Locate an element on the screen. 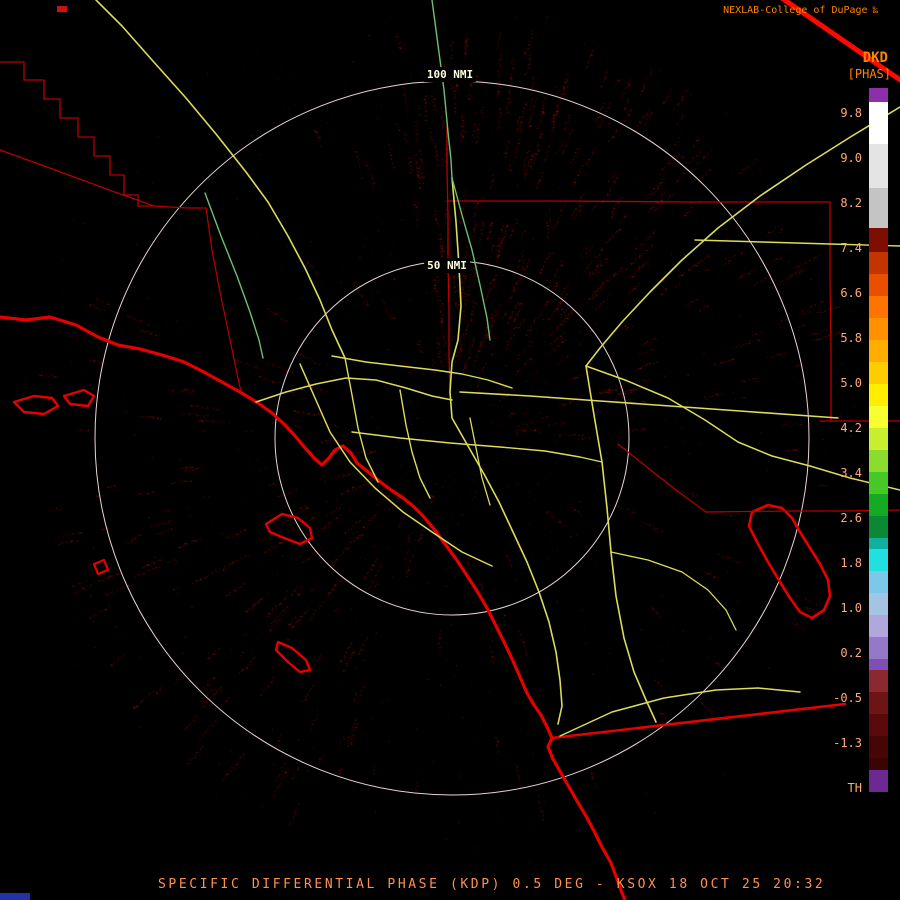  salton-sea is located at coordinates (789, 561).